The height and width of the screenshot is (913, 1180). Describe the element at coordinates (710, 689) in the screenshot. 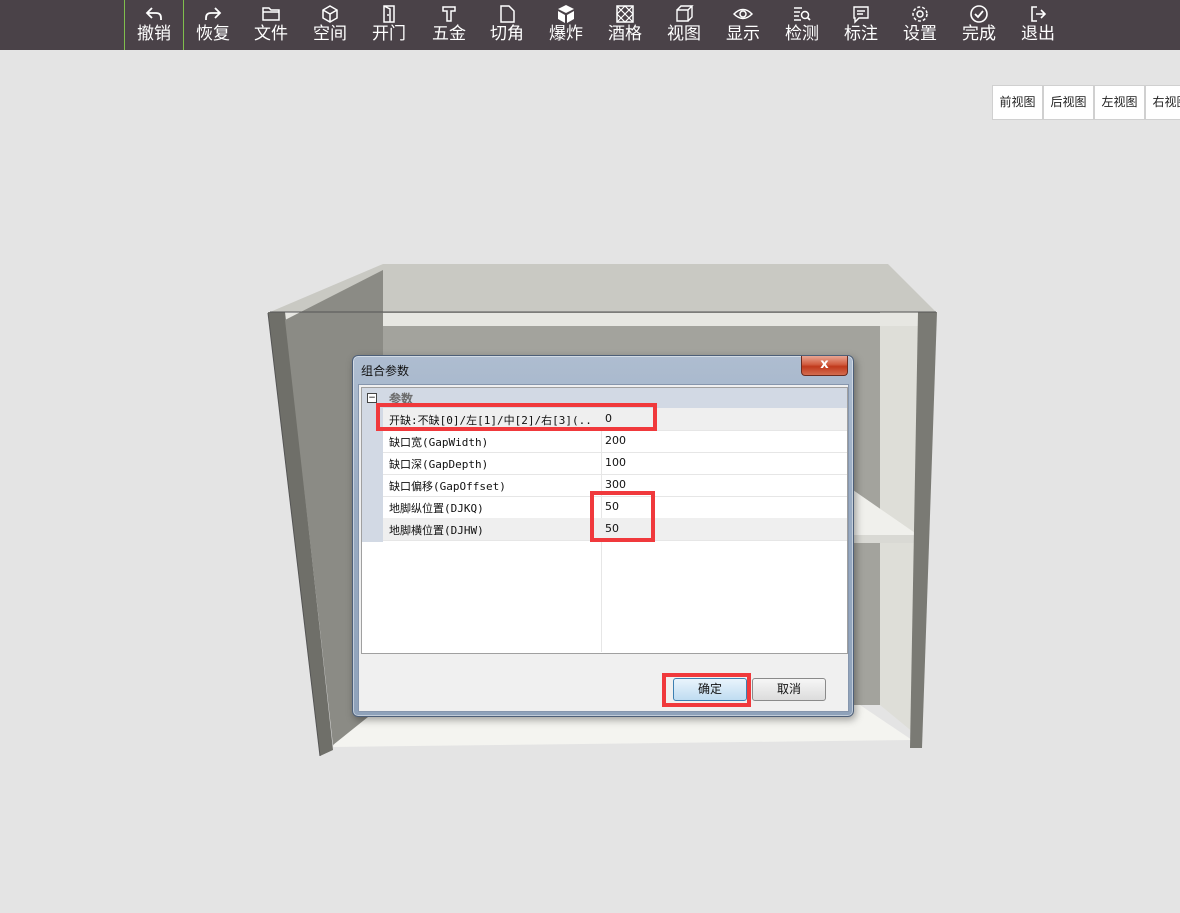

I see `ok-button: 确定` at that location.